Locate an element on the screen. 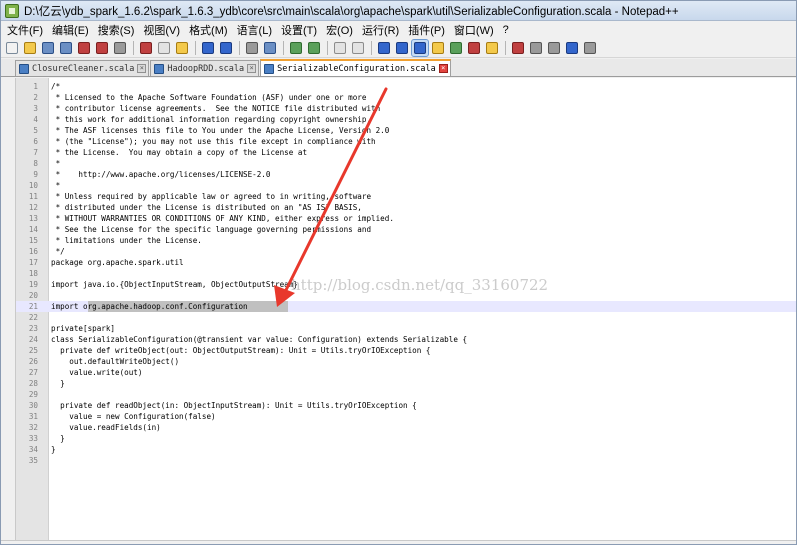 Image resolution: width=797 pixels, height=545 pixels. code-line: 33 } is located at coordinates (406, 438).